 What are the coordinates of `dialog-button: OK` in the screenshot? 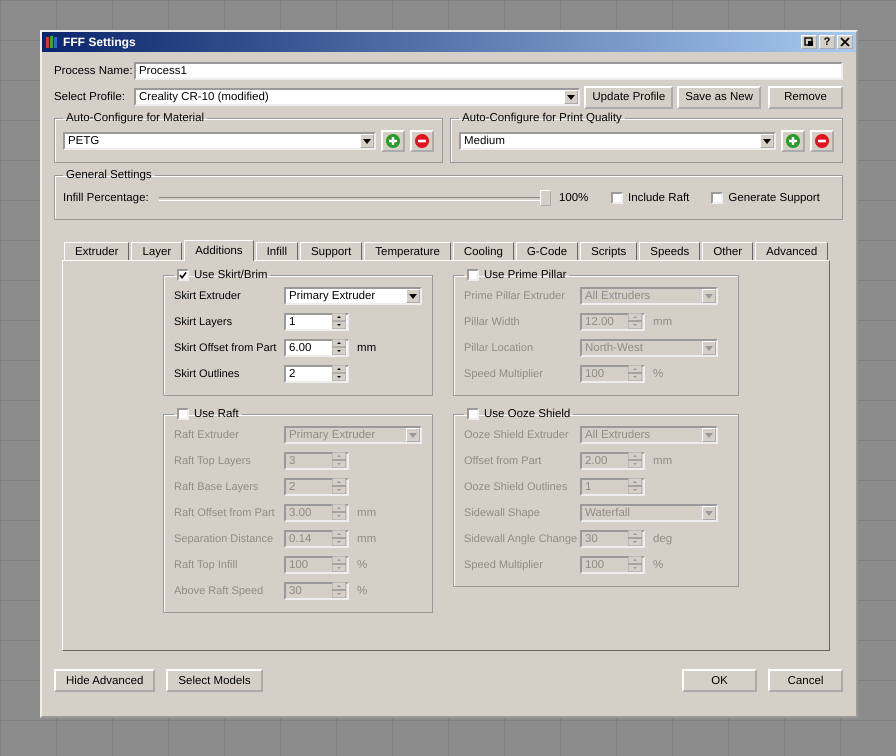 It's located at (719, 680).